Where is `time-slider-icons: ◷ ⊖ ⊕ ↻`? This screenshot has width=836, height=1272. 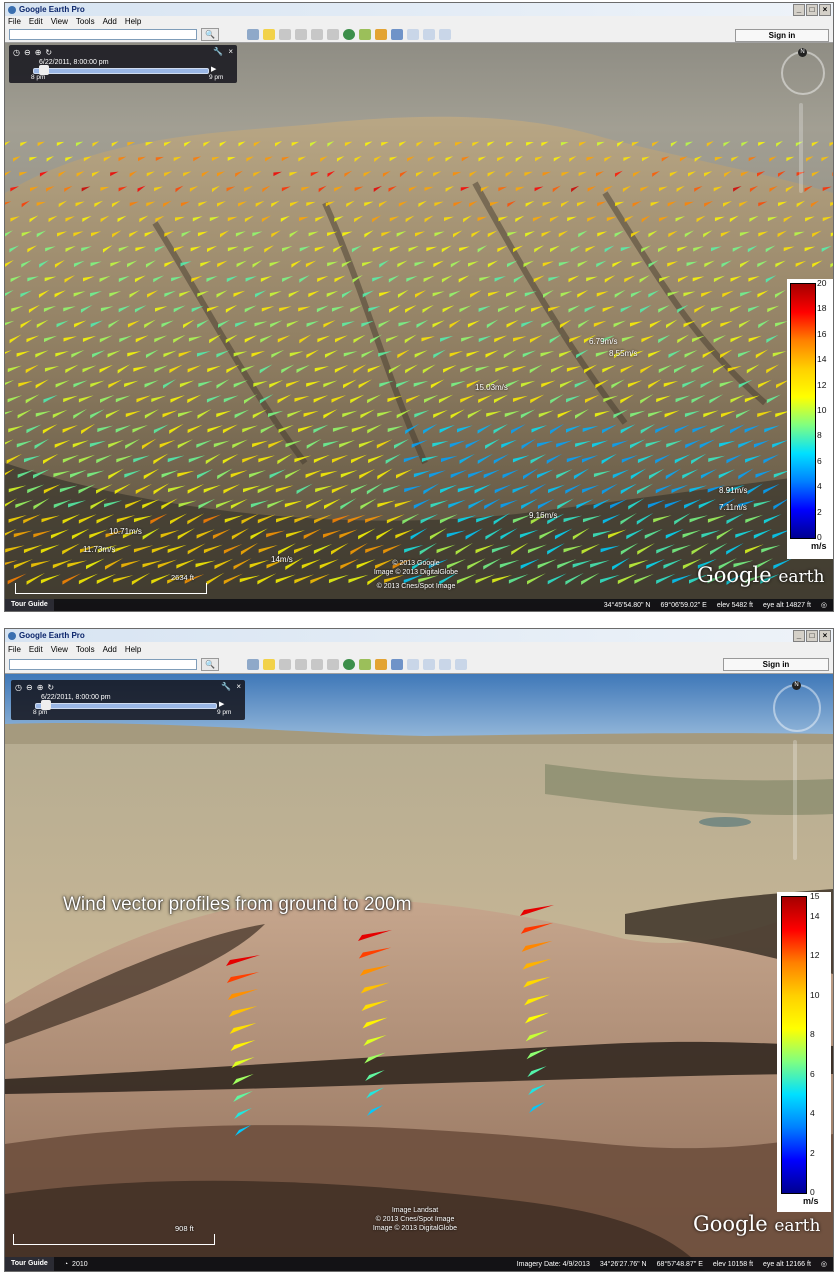
time-slider-icons: ◷ ⊖ ⊕ ↻ is located at coordinates (34, 687).